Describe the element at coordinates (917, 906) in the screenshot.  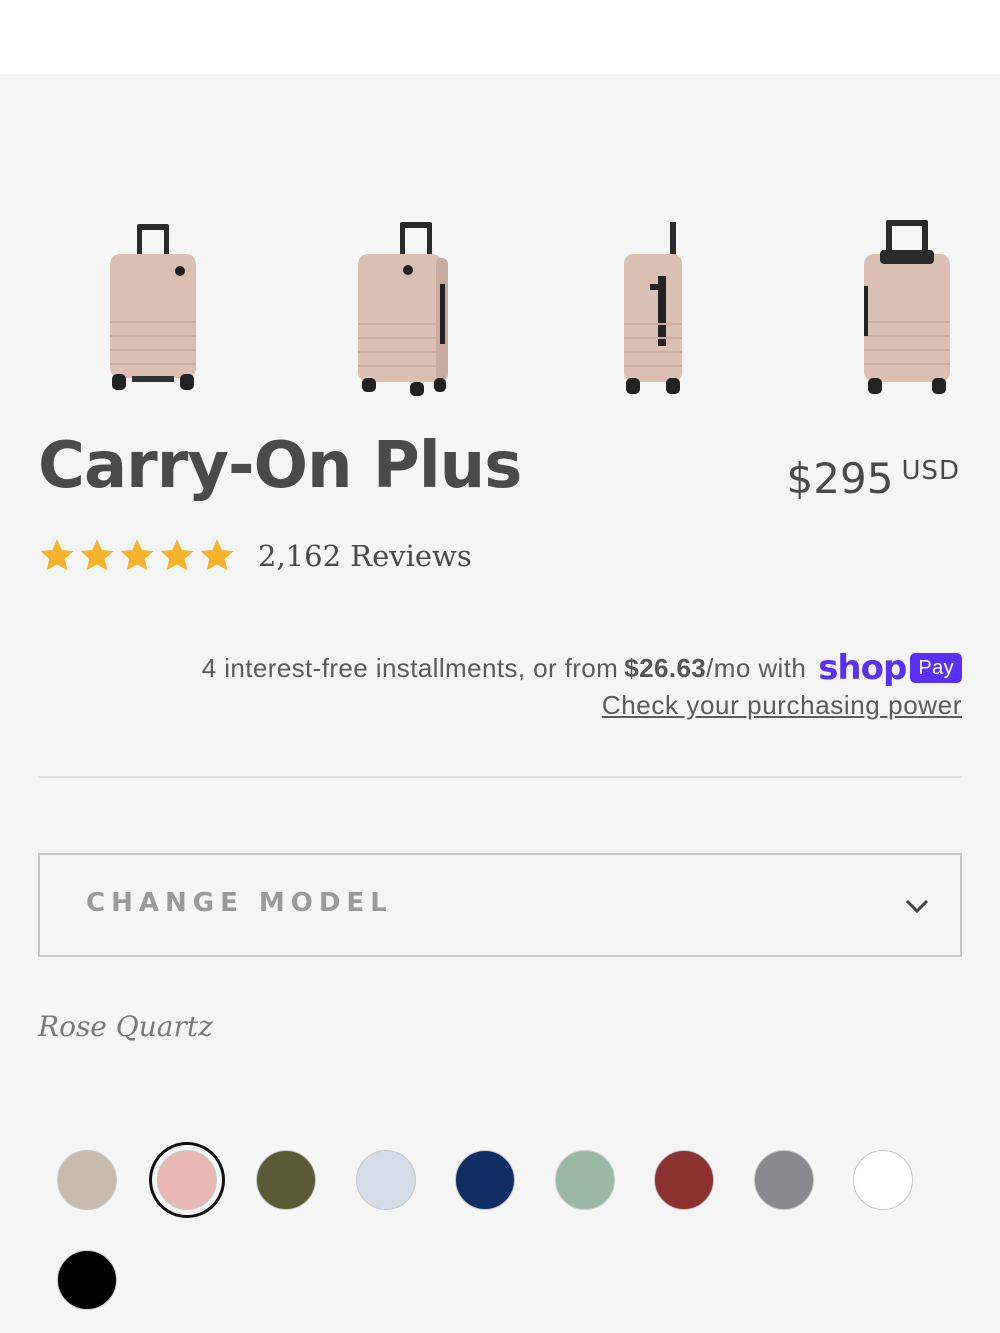
I see `chevron-down-icon` at that location.